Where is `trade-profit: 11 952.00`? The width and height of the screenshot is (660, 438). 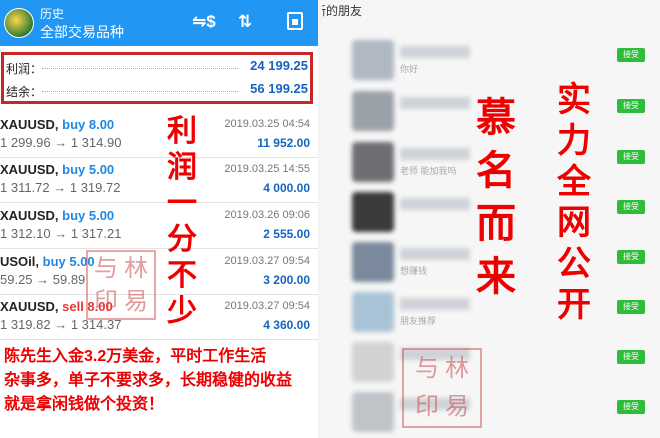 trade-profit: 11 952.00 is located at coordinates (283, 143).